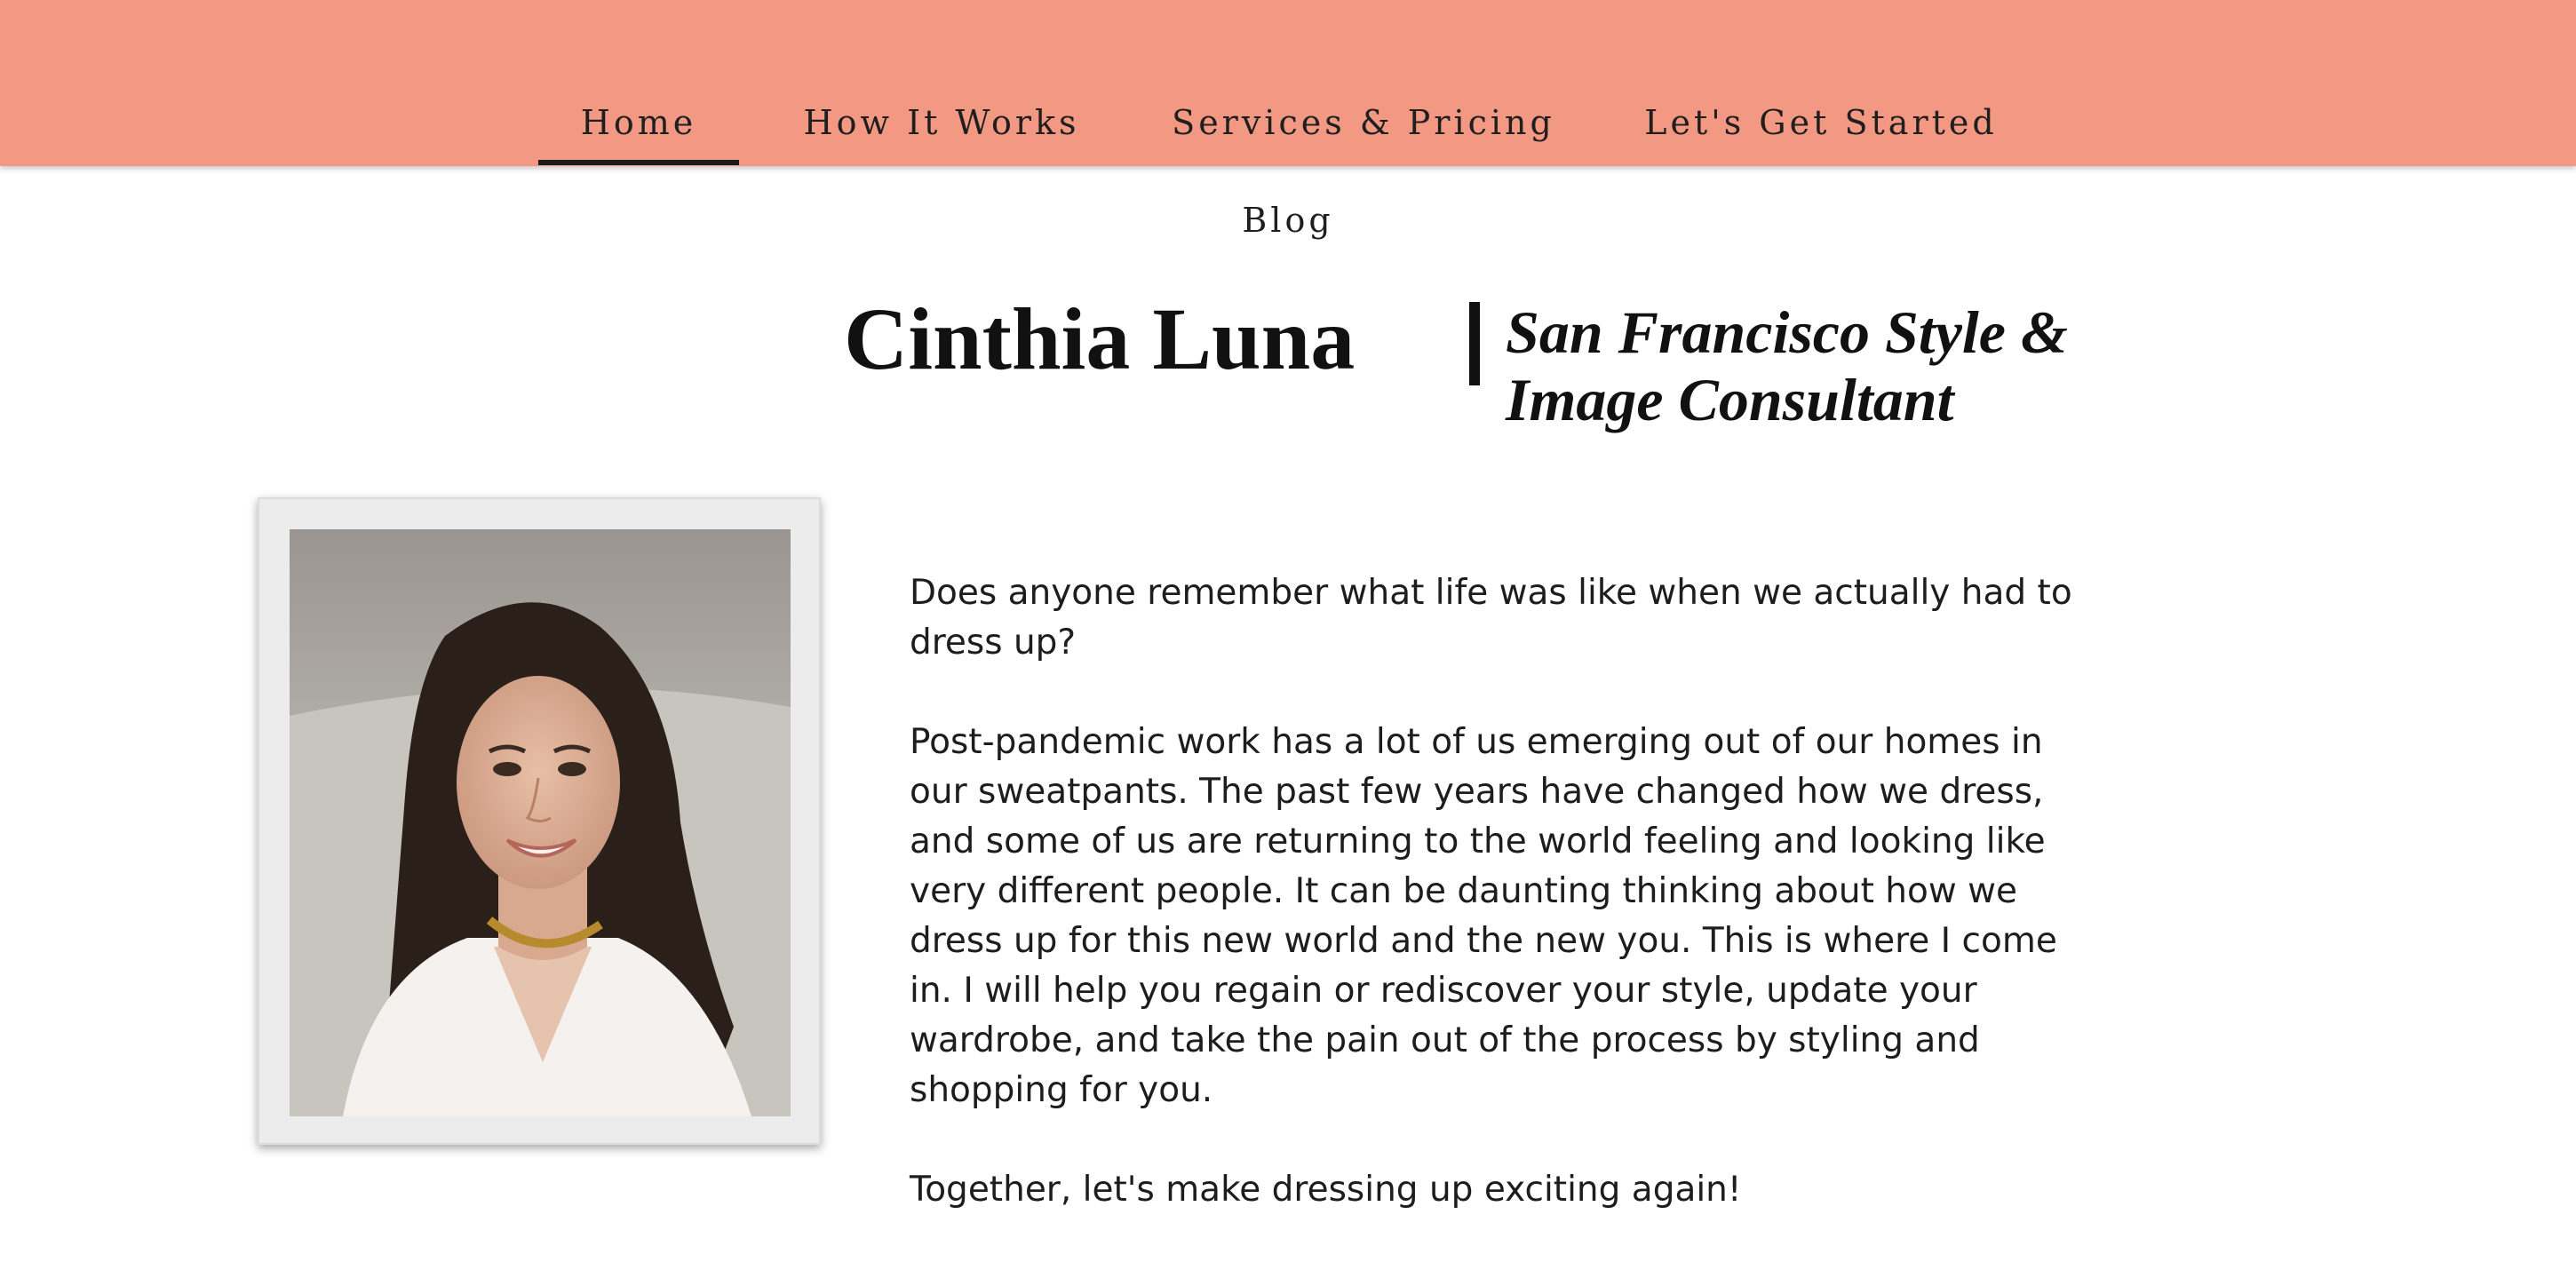  I want to click on tagline-line-2: Image Consultant, so click(1730, 399).